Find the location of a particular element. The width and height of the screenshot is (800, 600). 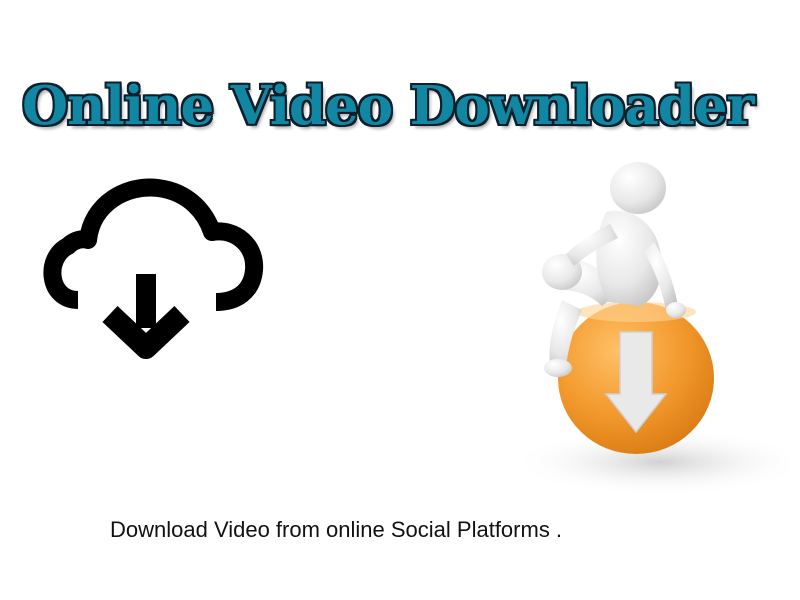

cloud-download-icon is located at coordinates (153, 268).